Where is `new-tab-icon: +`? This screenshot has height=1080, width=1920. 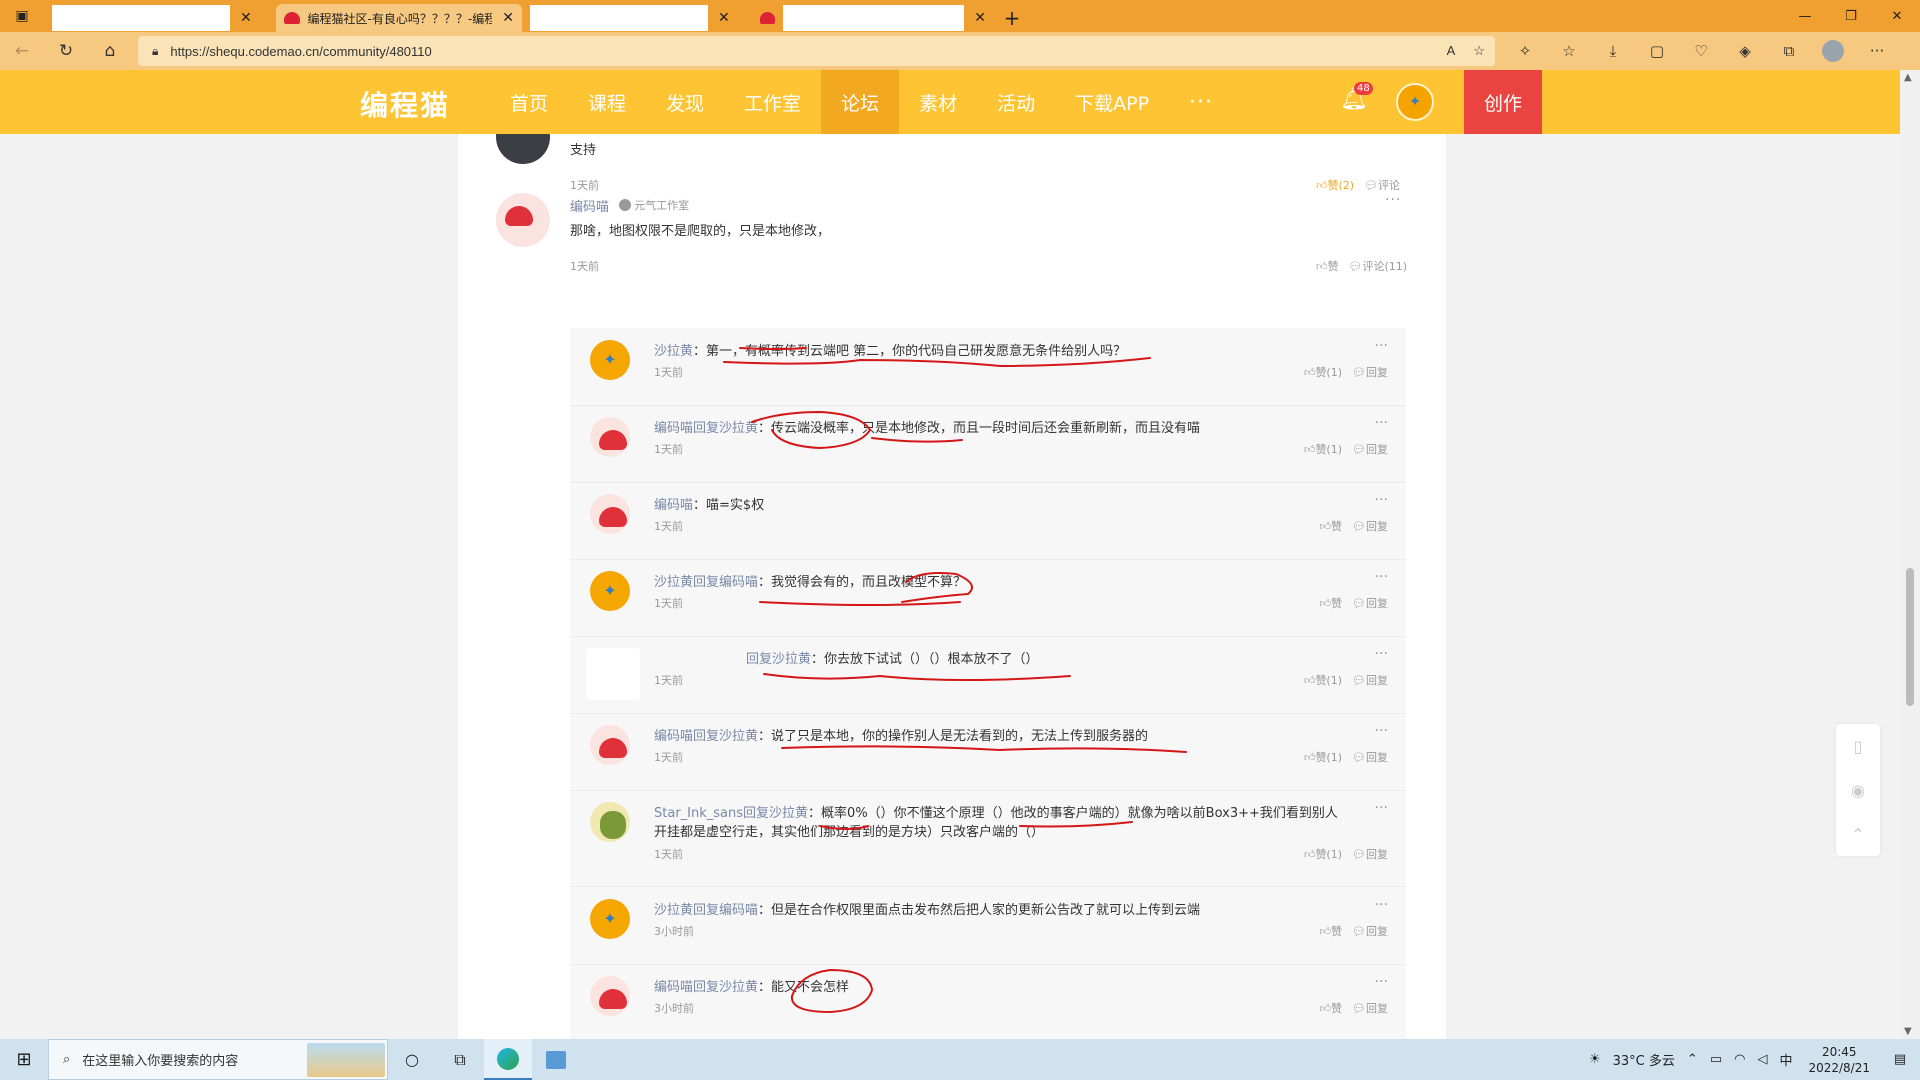
new-tab-icon: + is located at coordinates (1012, 18).